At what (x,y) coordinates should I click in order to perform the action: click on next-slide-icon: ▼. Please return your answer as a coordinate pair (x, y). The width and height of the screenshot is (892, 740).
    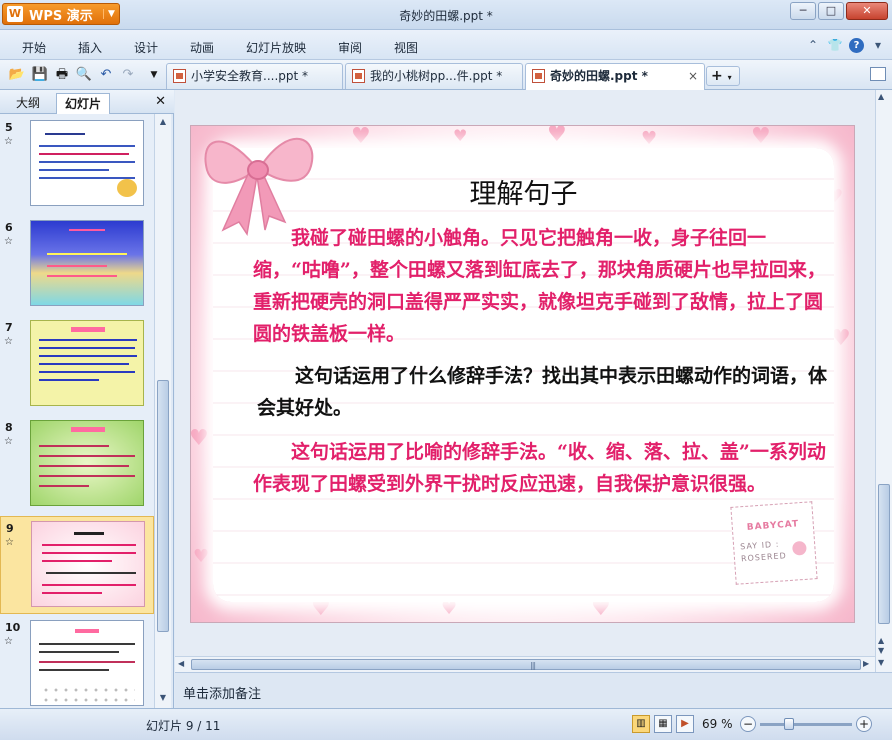
    Looking at the image, I should click on (881, 662).